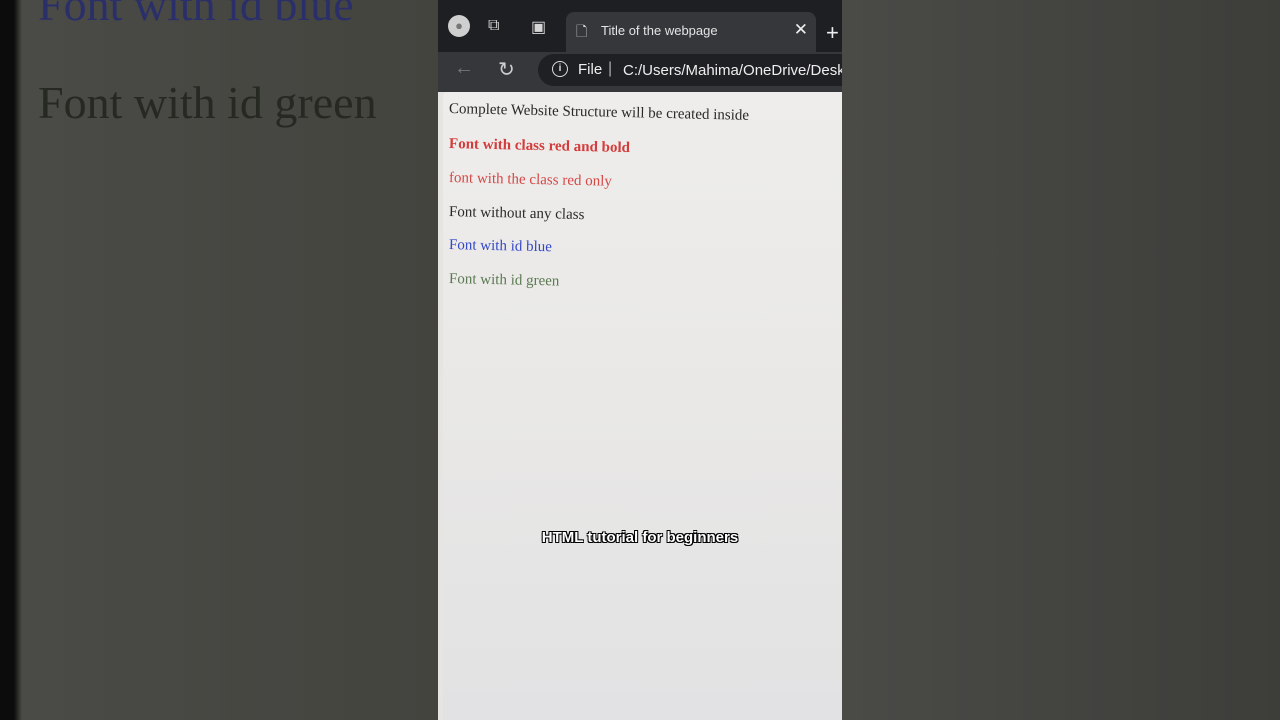  I want to click on reload-icon: ↻, so click(506, 69).